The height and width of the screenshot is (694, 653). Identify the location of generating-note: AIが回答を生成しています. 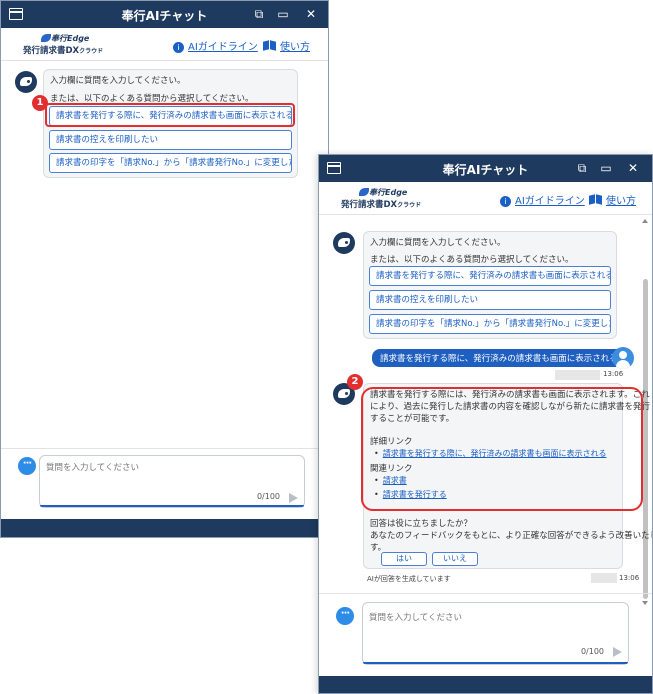
(409, 579).